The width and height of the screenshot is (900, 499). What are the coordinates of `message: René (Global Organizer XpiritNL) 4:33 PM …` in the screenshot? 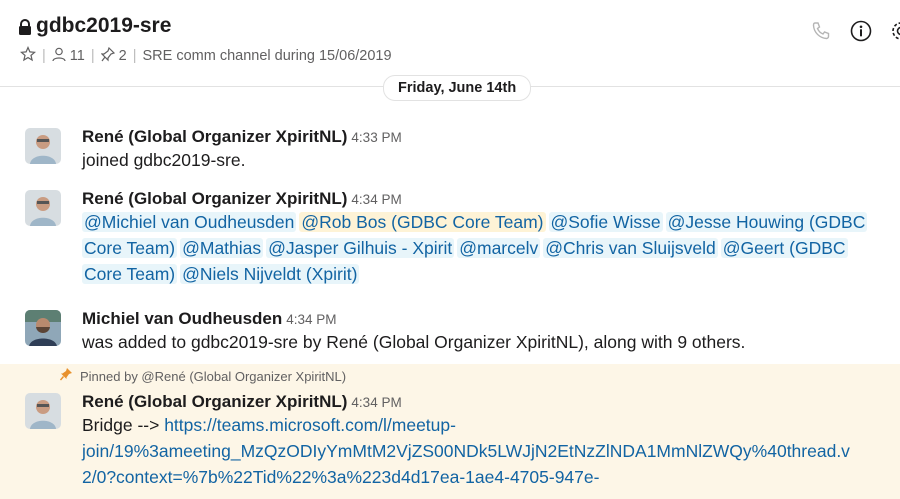 It's located at (450, 152).